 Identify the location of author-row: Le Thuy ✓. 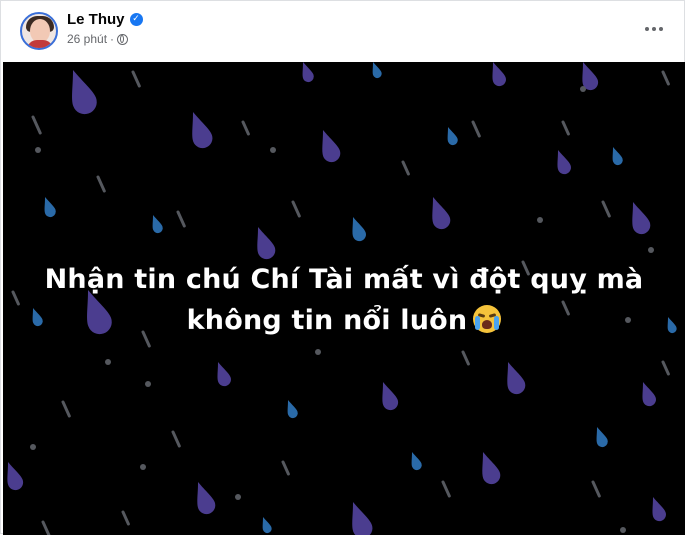
(105, 19).